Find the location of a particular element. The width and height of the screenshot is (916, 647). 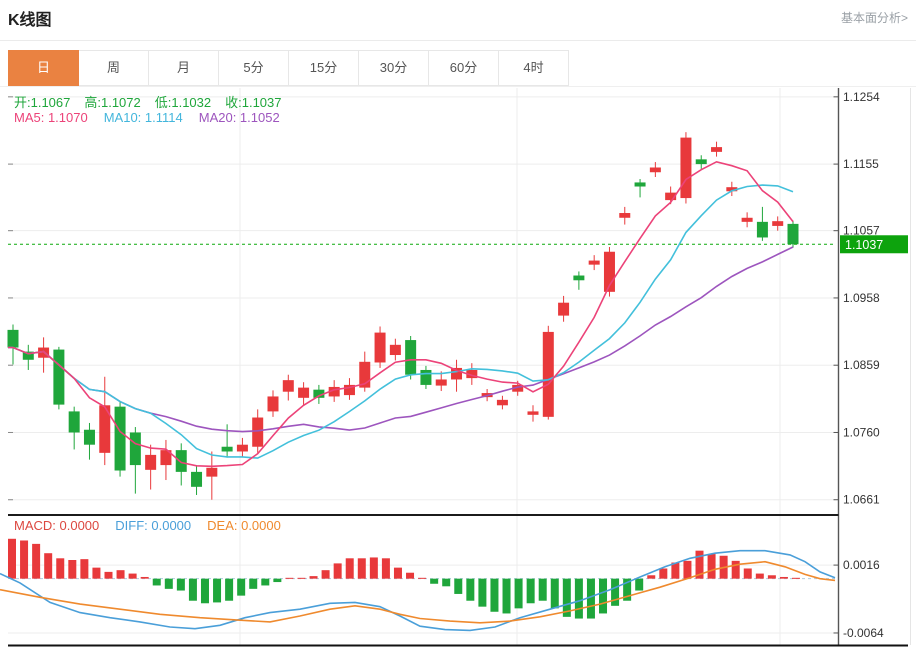

current-price-badge-label: 1.1037 is located at coordinates (864, 245).